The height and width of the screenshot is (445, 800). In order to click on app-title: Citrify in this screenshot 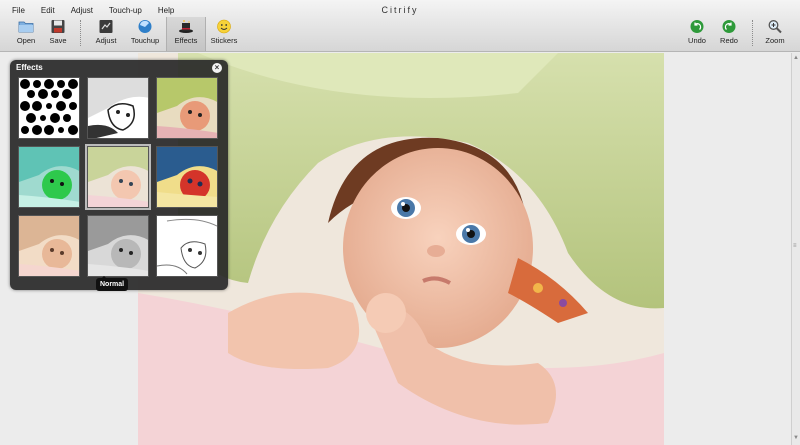, I will do `click(400, 10)`.